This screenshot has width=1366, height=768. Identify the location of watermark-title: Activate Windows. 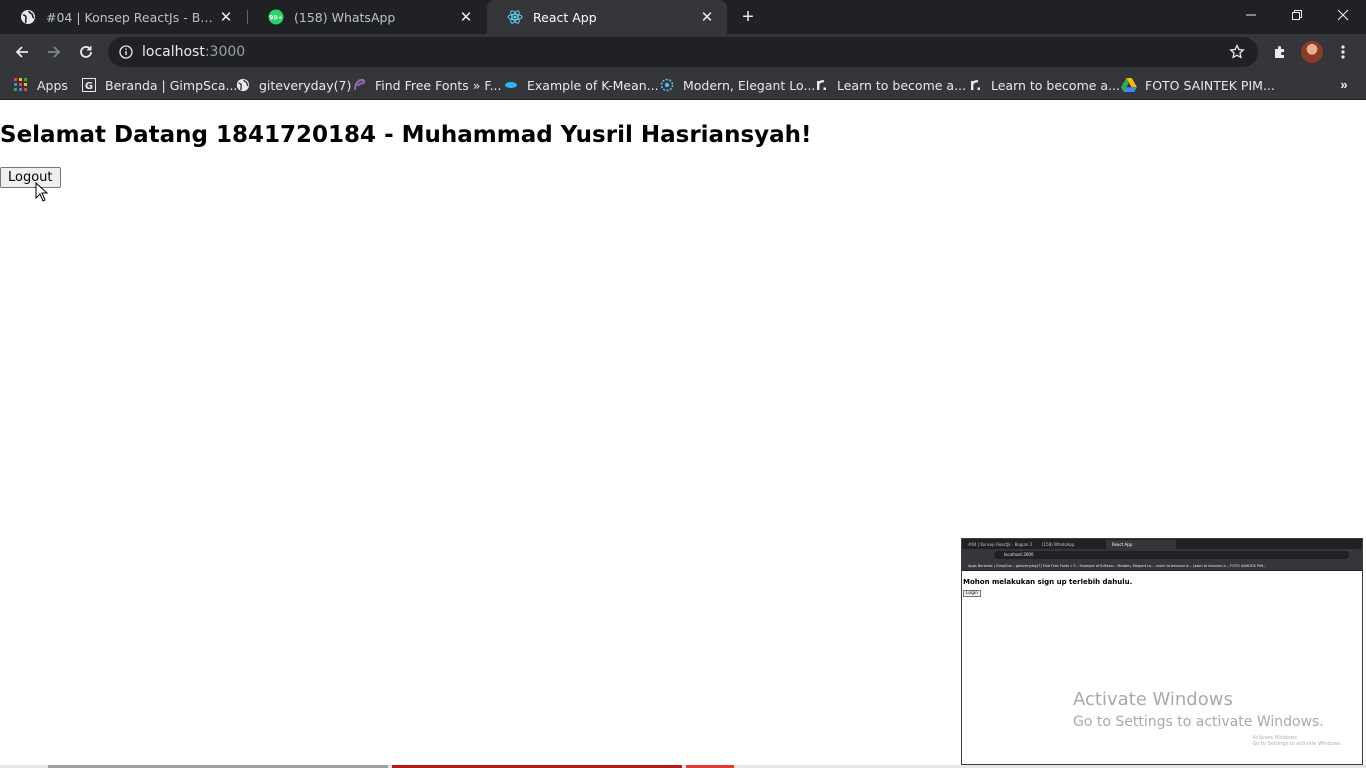
(1153, 699).